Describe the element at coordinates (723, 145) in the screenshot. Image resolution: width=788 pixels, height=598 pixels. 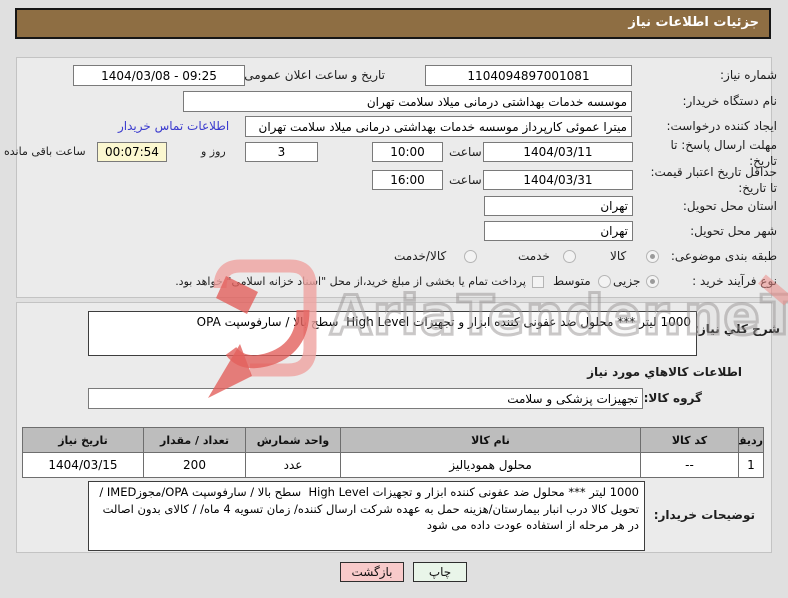
I see `response-deadline-label-line1: مهلت ارسال پاسخ: تا` at that location.